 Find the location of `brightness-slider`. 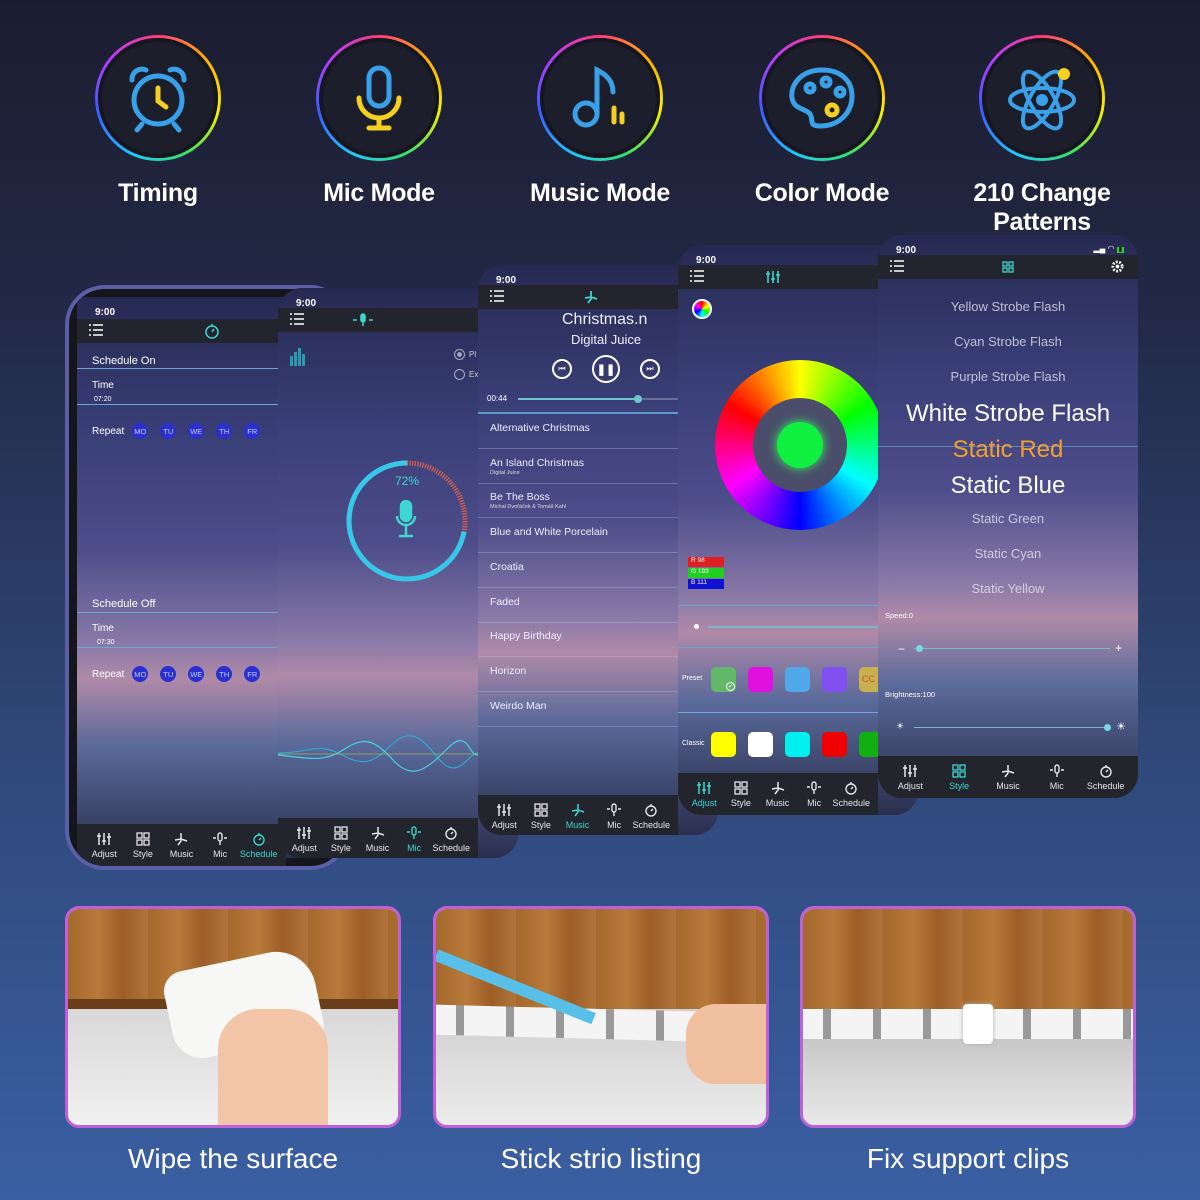

brightness-slider is located at coordinates (1012, 727).